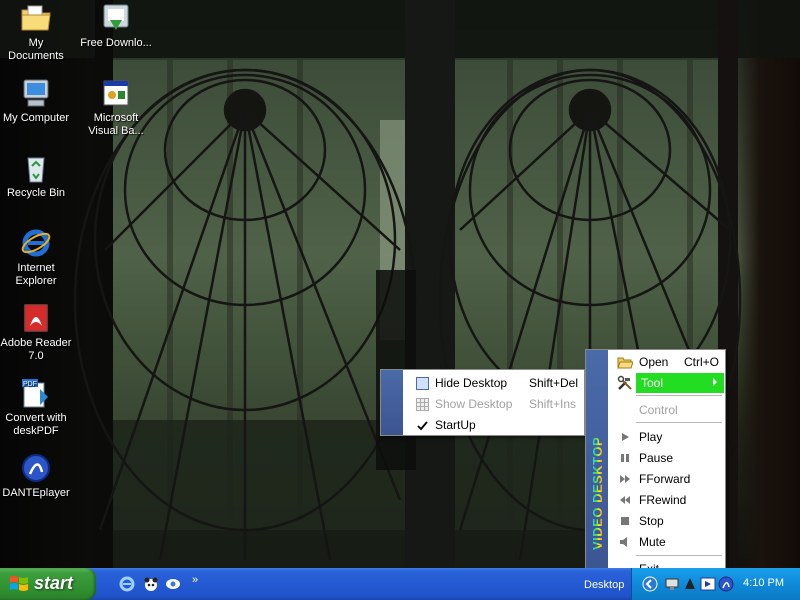 The width and height of the screenshot is (800, 600). What do you see at coordinates (625, 383) in the screenshot?
I see `tool-icon` at bounding box center [625, 383].